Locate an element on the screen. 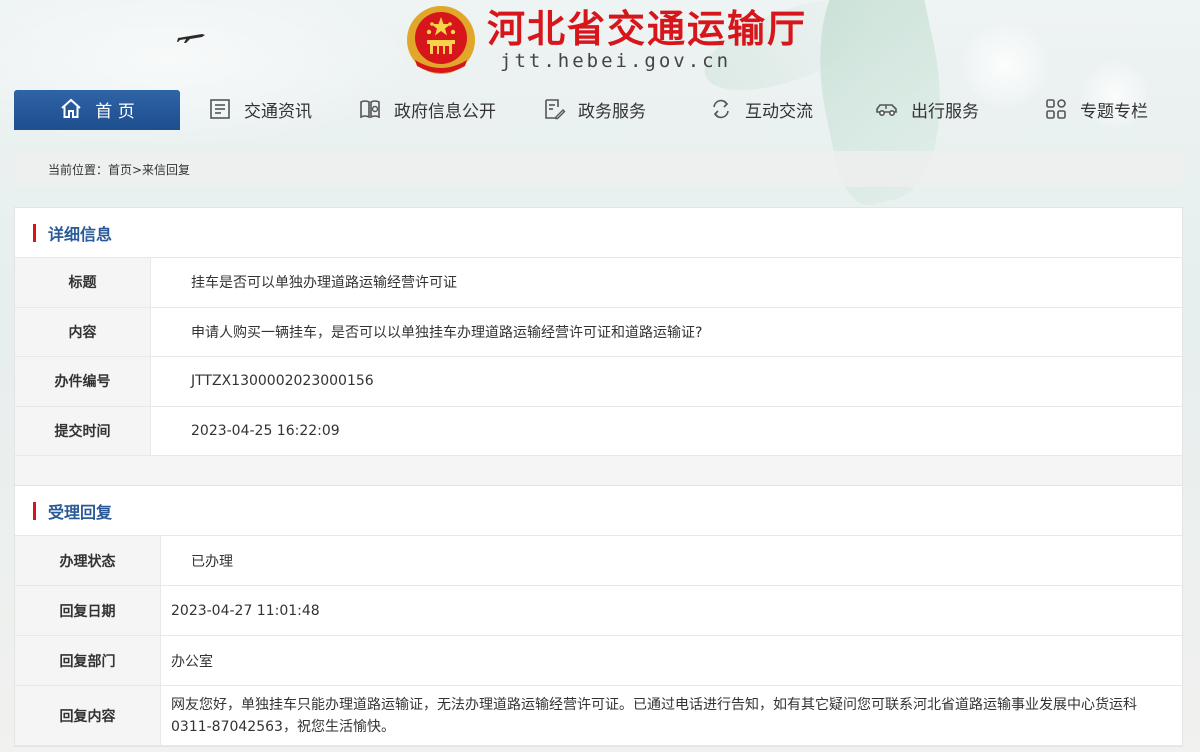 The image size is (1200, 752). nav-label: 互动交流 is located at coordinates (779, 111).